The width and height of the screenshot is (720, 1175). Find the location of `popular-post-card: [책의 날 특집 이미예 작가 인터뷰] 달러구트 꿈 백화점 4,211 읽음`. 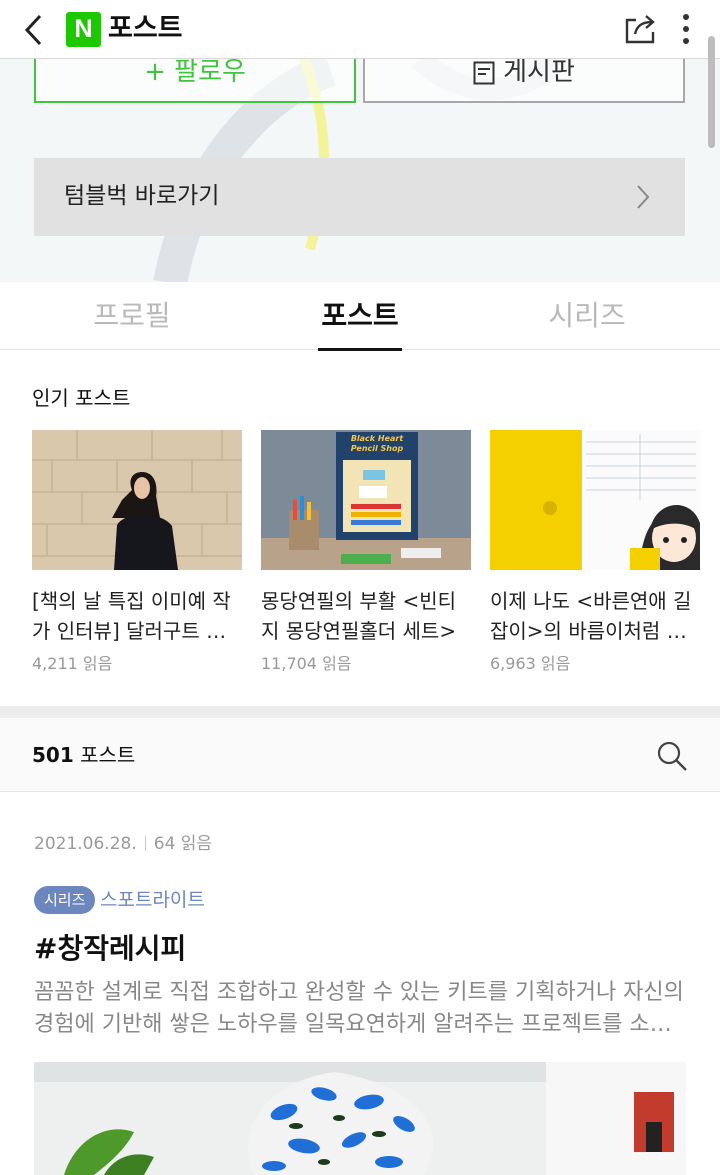

popular-post-card: [책의 날 특집 이미예 작가 인터뷰] 달러구트 꿈 백화점 4,211 읽음 is located at coordinates (137, 553).